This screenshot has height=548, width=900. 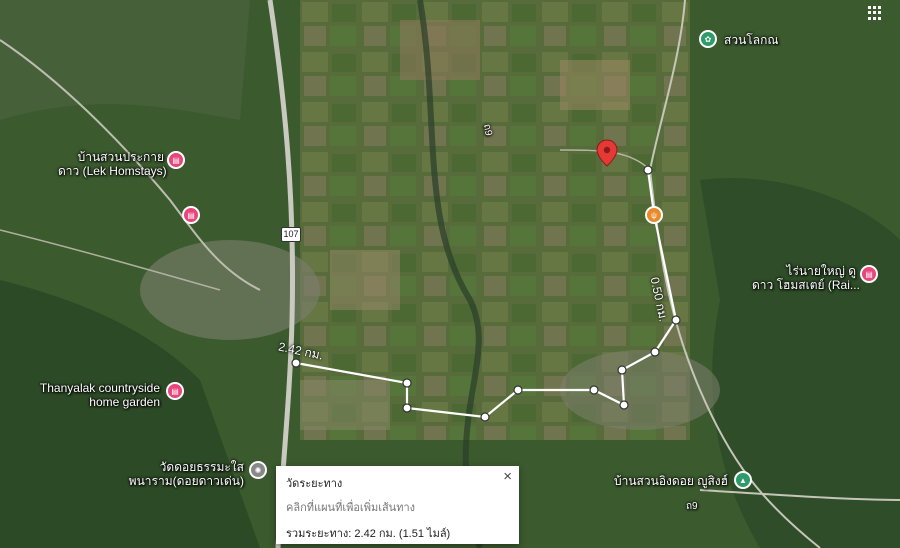 What do you see at coordinates (350, 508) in the screenshot?
I see `popup-hint: คลิกที่แผนที่เพื่อเพิ่มเส้นทาง` at bounding box center [350, 508].